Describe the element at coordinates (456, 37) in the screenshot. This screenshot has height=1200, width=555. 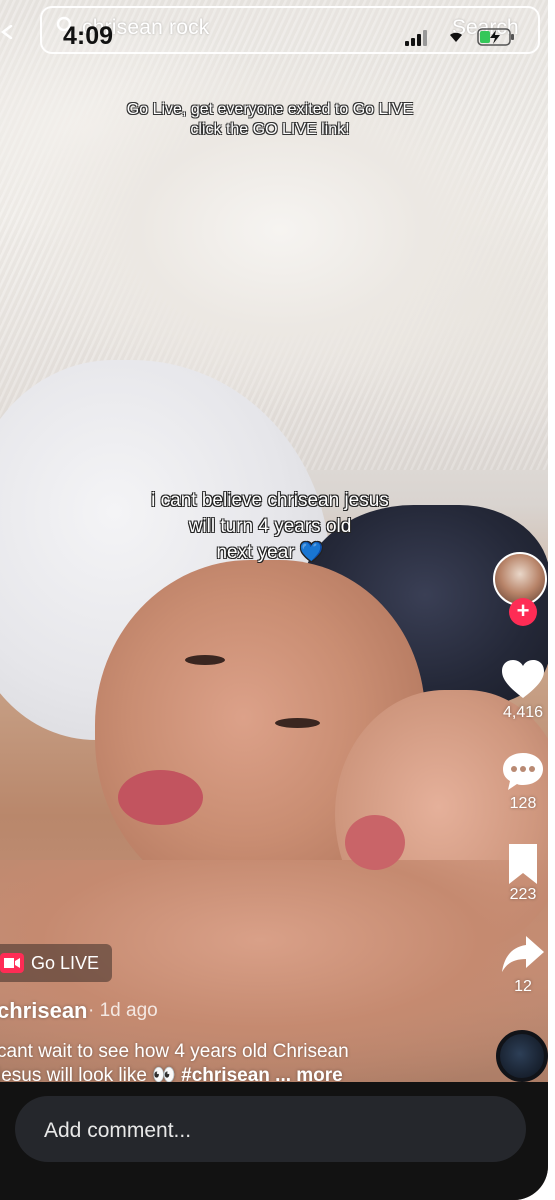
I see `wifi-icon` at that location.